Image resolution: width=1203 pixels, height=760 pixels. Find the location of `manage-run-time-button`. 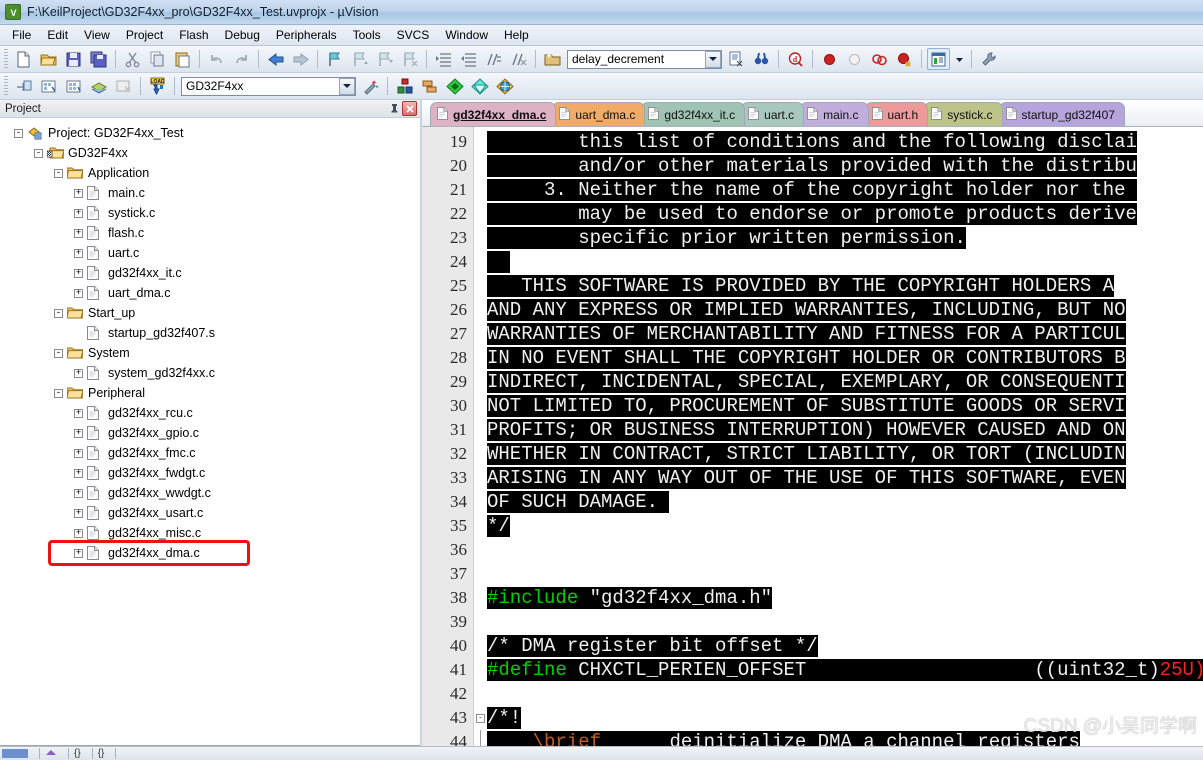

manage-run-time-button is located at coordinates (479, 86).